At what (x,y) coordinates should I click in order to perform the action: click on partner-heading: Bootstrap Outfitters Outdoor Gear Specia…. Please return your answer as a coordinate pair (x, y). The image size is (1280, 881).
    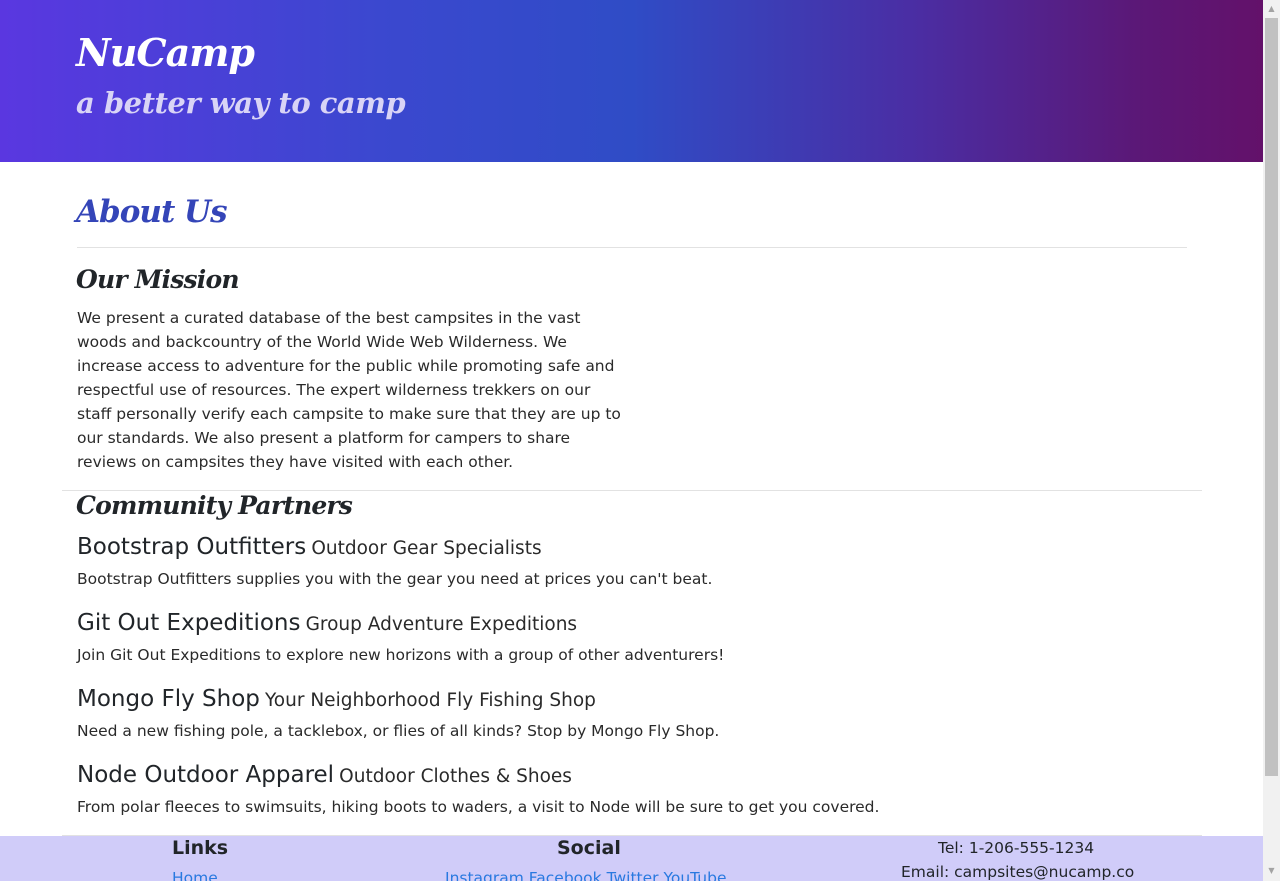
    Looking at the image, I should click on (627, 547).